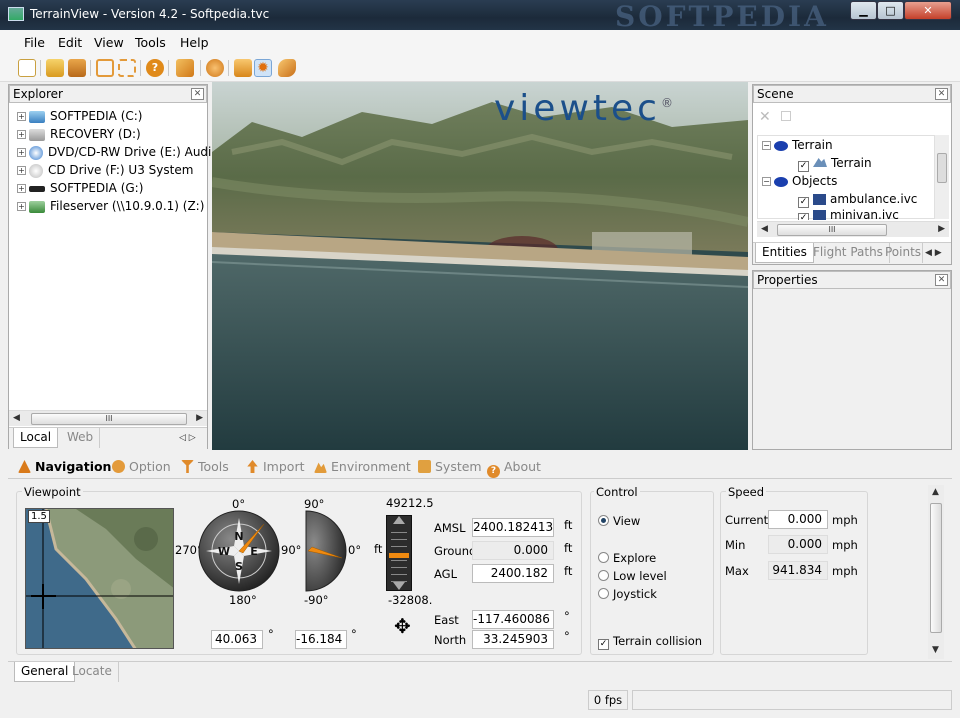 This screenshot has height=718, width=960. I want to click on open-folder-icon, so click(55, 68).